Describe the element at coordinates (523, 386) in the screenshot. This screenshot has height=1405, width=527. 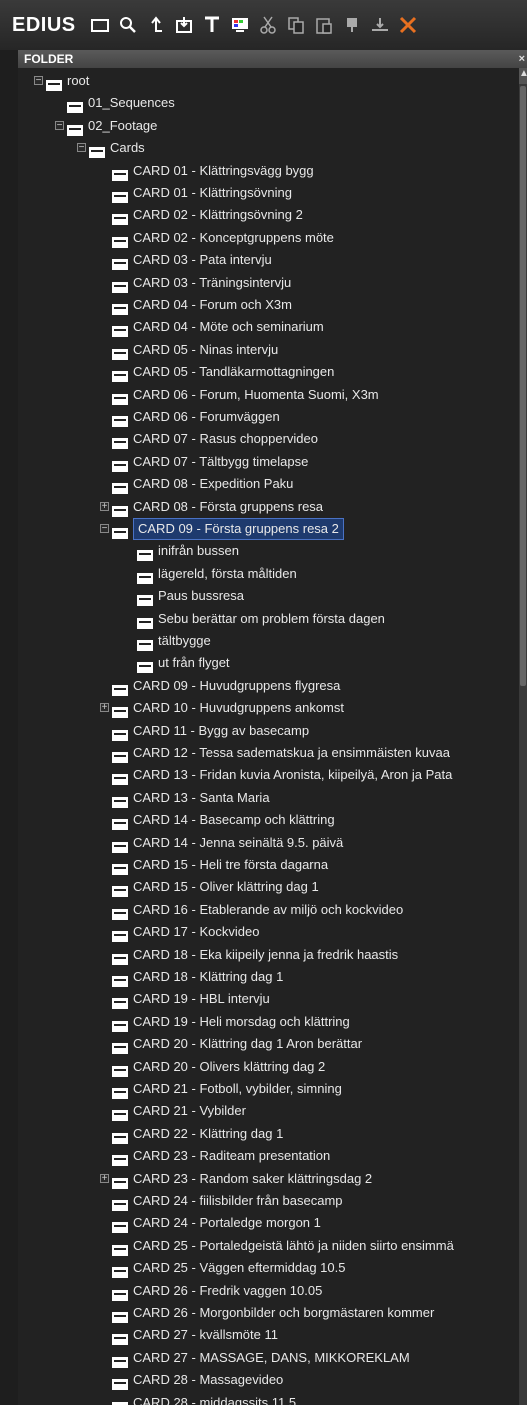
I see `scrollbar-thumb` at that location.